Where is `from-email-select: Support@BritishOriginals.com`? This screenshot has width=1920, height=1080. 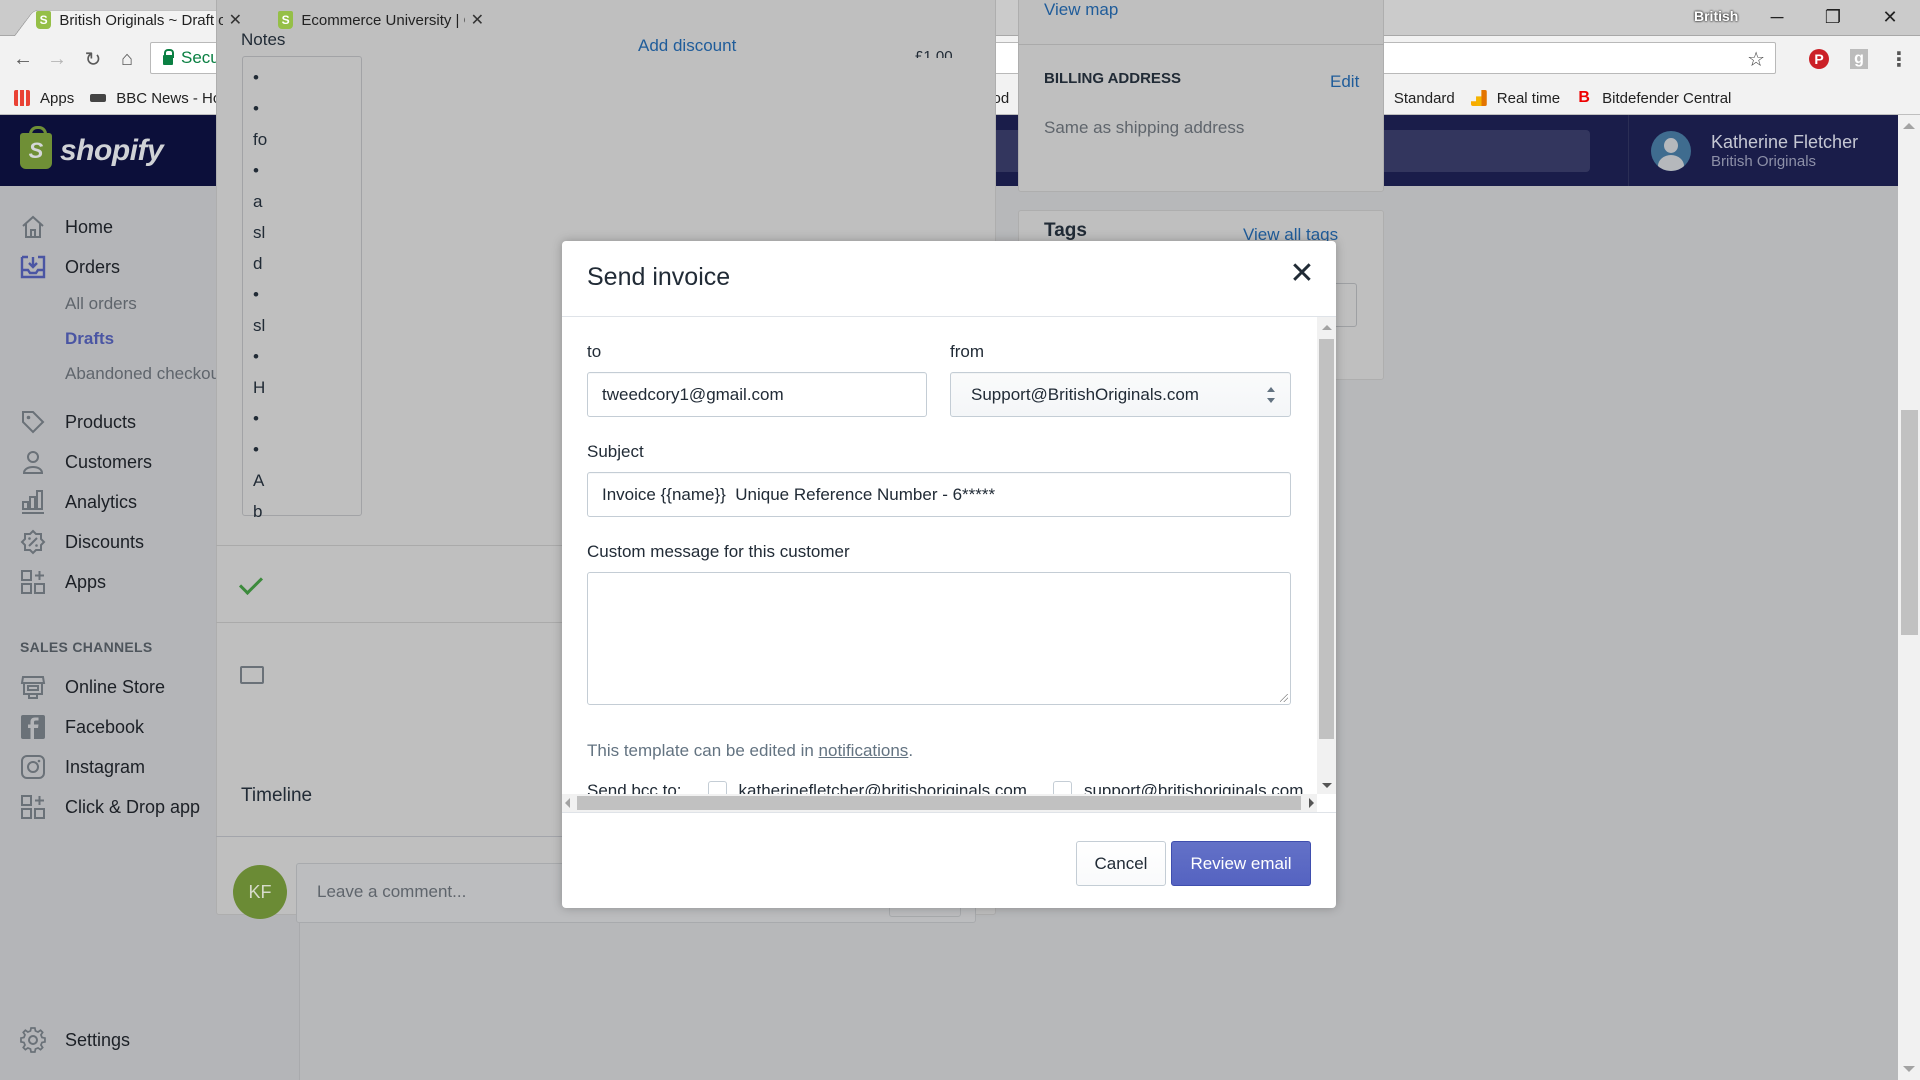 from-email-select: Support@BritishOriginals.com is located at coordinates (1120, 394).